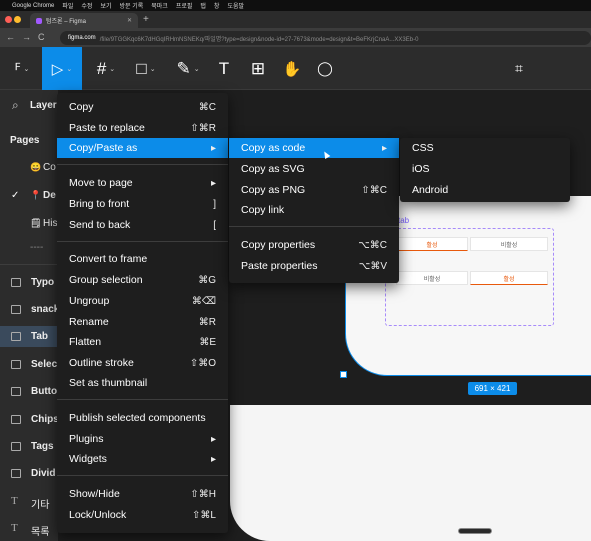 This screenshot has width=591, height=541. What do you see at coordinates (314, 190) in the screenshot?
I see `menu-item-copy-as-png: Copy as PNG ⇧⌘C` at bounding box center [314, 190].